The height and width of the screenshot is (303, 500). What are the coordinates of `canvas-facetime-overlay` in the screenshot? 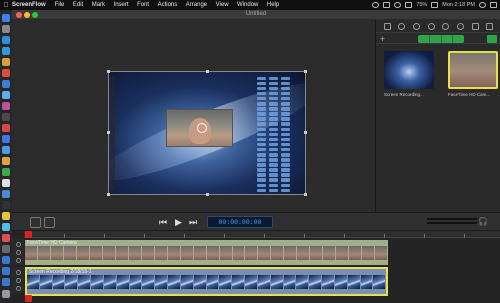 It's located at (199, 128).